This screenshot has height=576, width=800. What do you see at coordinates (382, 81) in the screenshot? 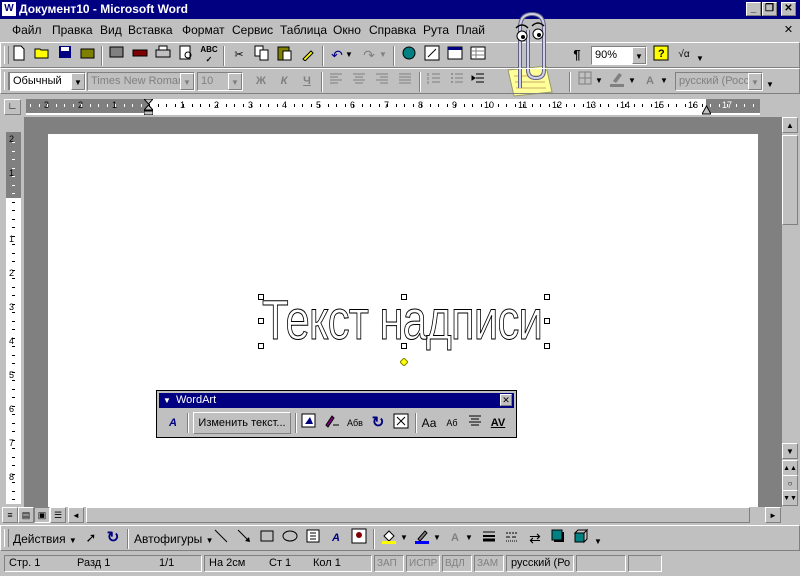
I see `align-right-icon` at bounding box center [382, 81].